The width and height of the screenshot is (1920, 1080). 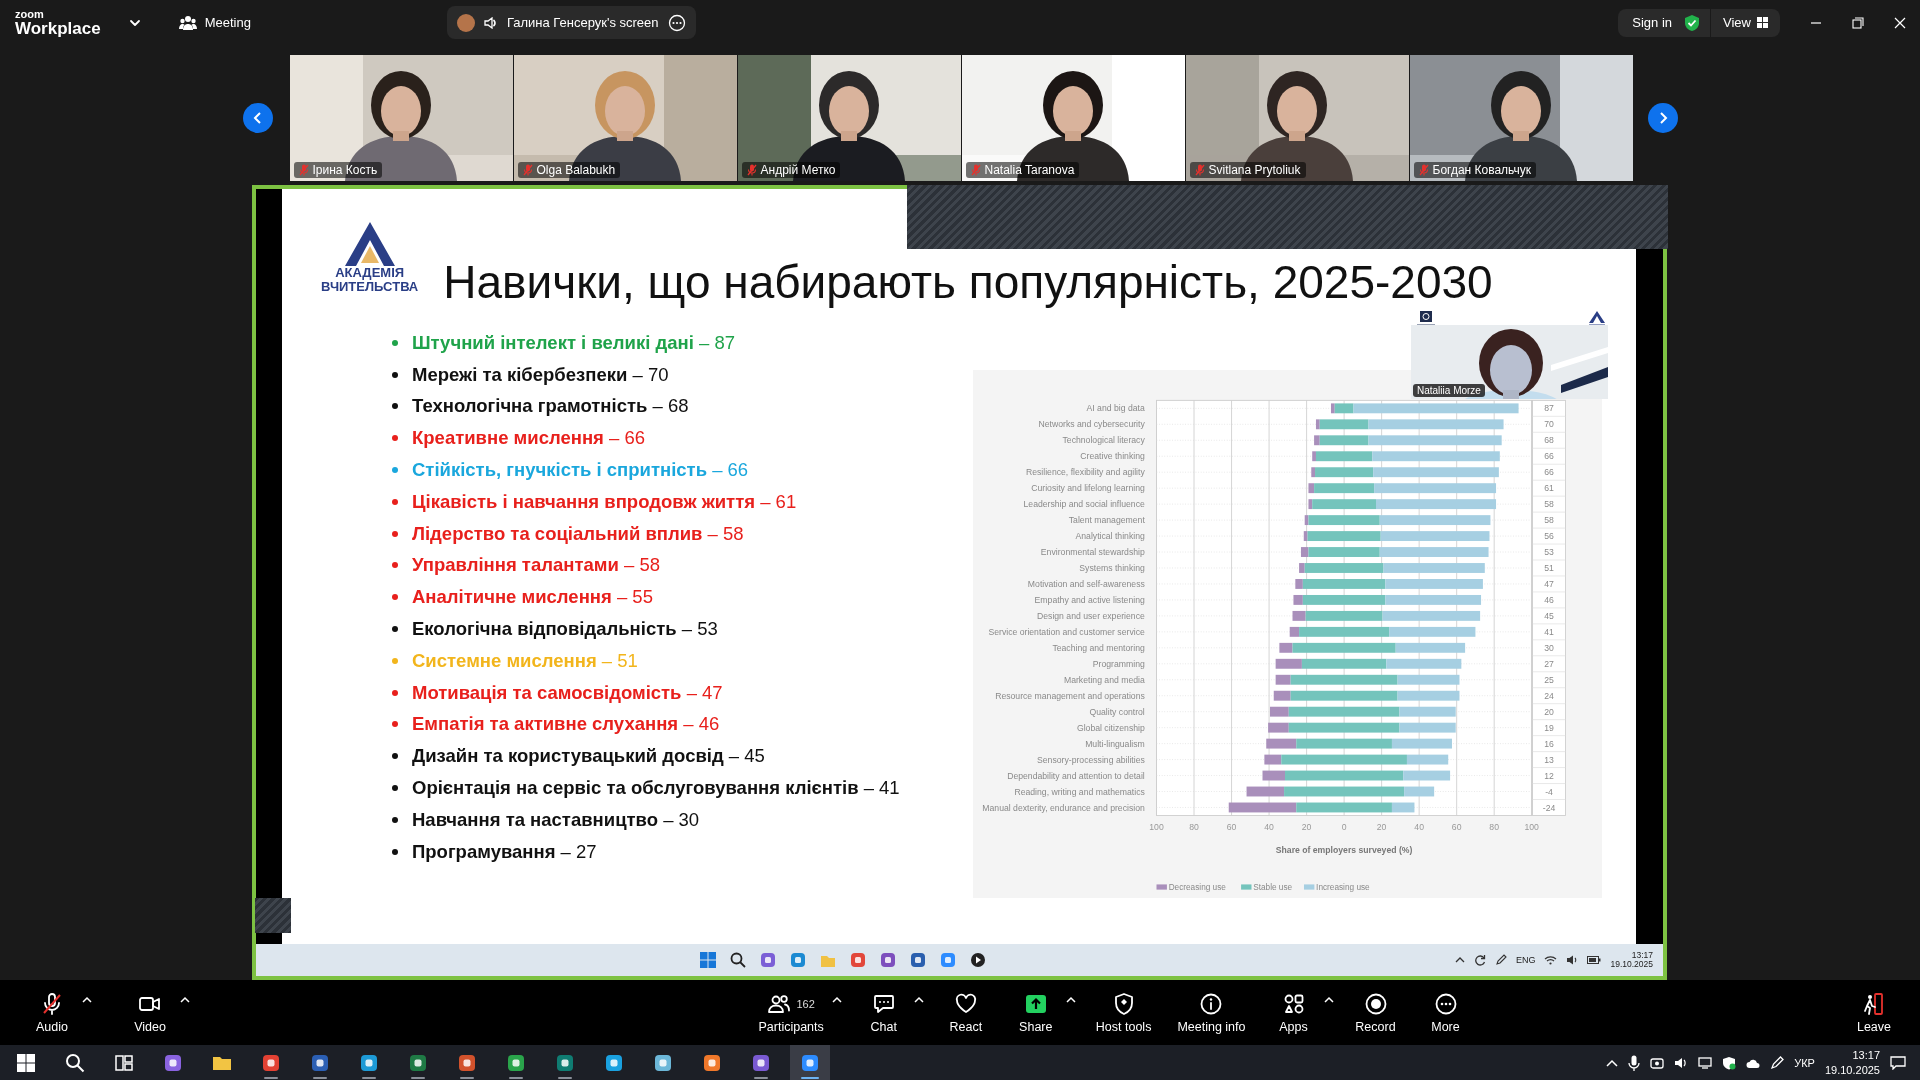 I want to click on skill-item: Мережі та кібербезпеки – 70, so click(x=540, y=374).